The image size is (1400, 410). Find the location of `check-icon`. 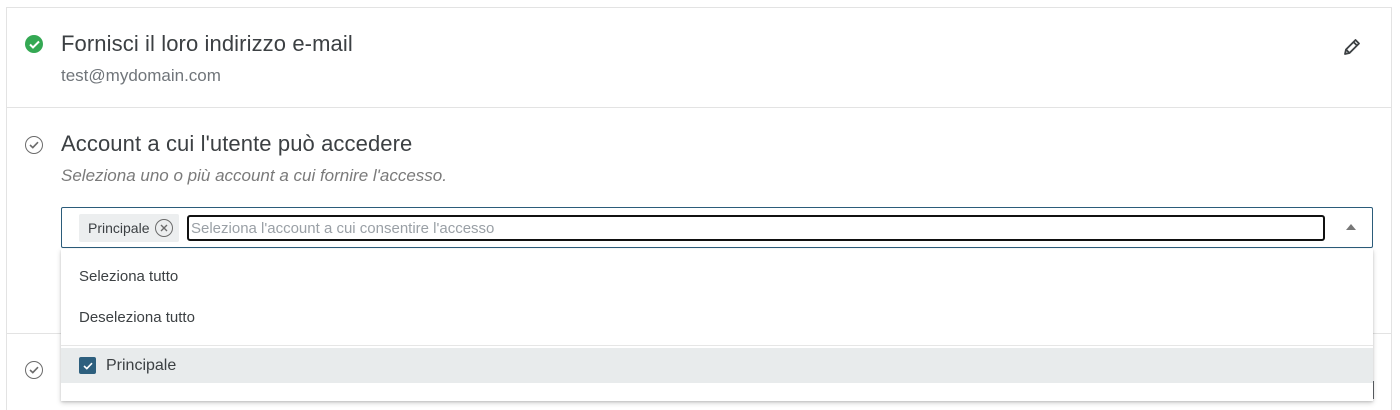

check-icon is located at coordinates (87, 366).